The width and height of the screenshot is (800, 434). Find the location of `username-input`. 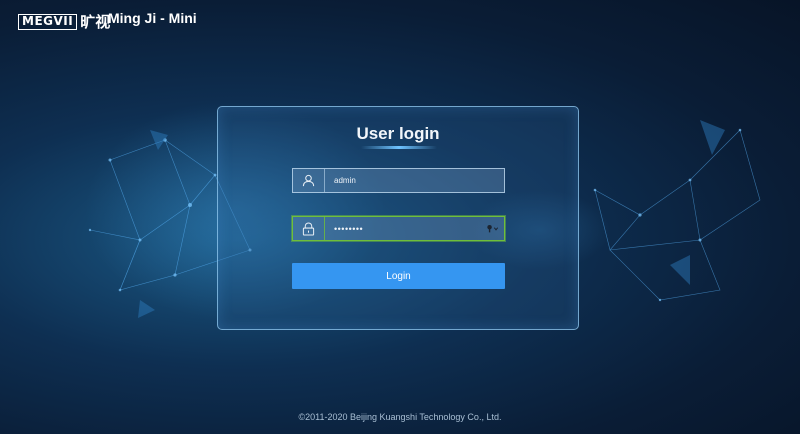

username-input is located at coordinates (414, 180).